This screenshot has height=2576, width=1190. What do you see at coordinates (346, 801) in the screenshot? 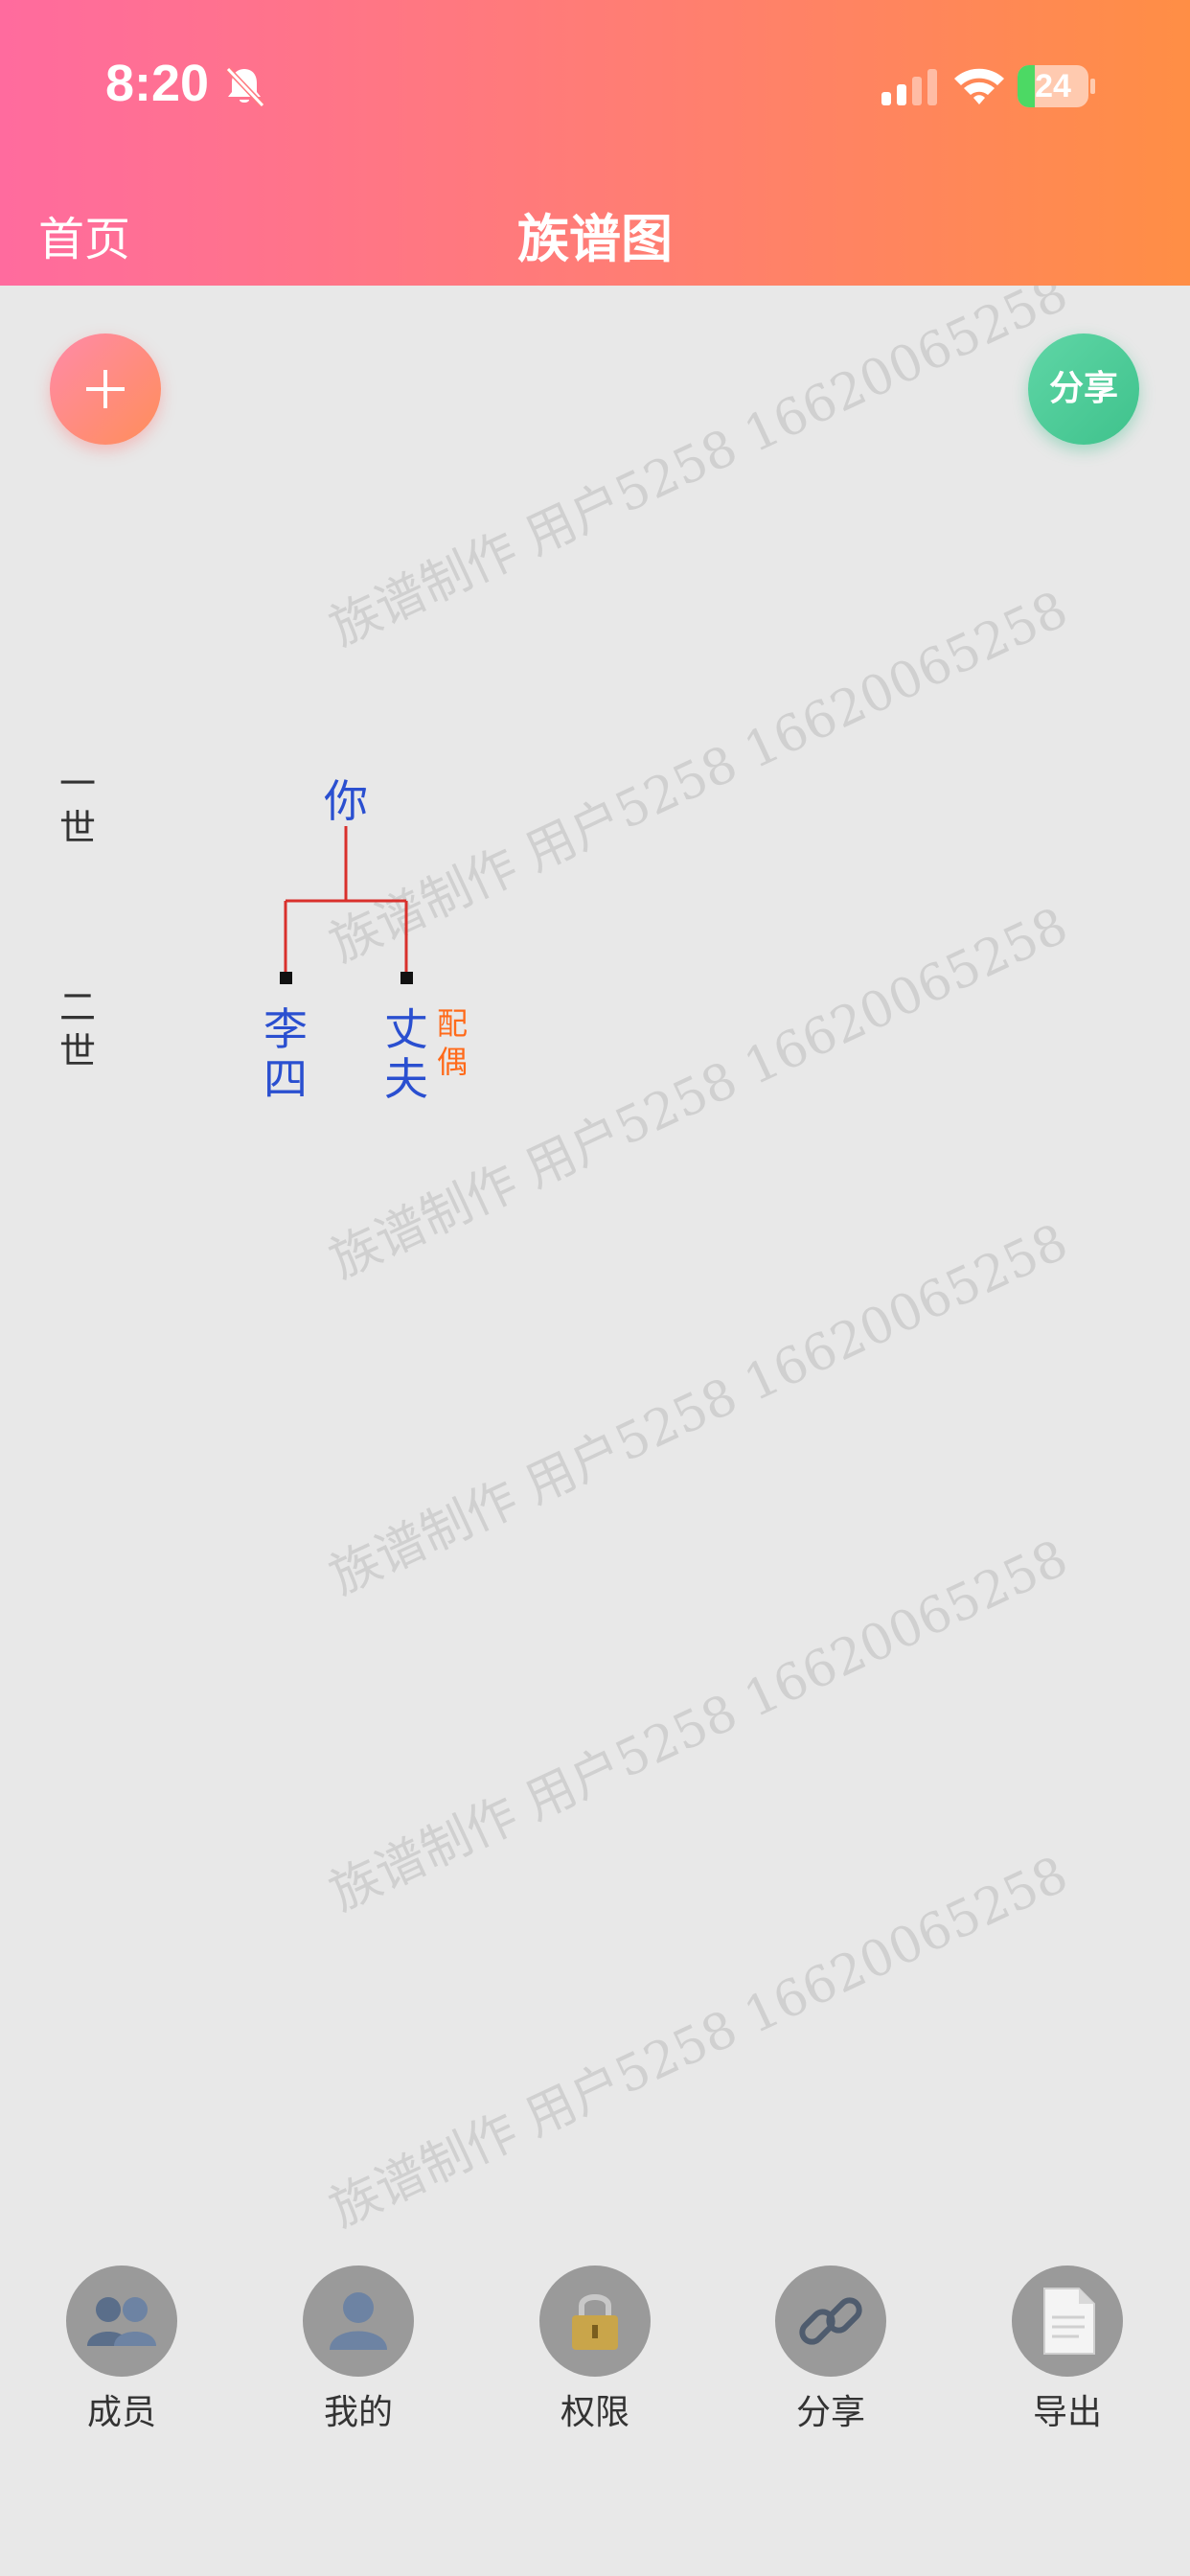
I see `member-root: 你` at bounding box center [346, 801].